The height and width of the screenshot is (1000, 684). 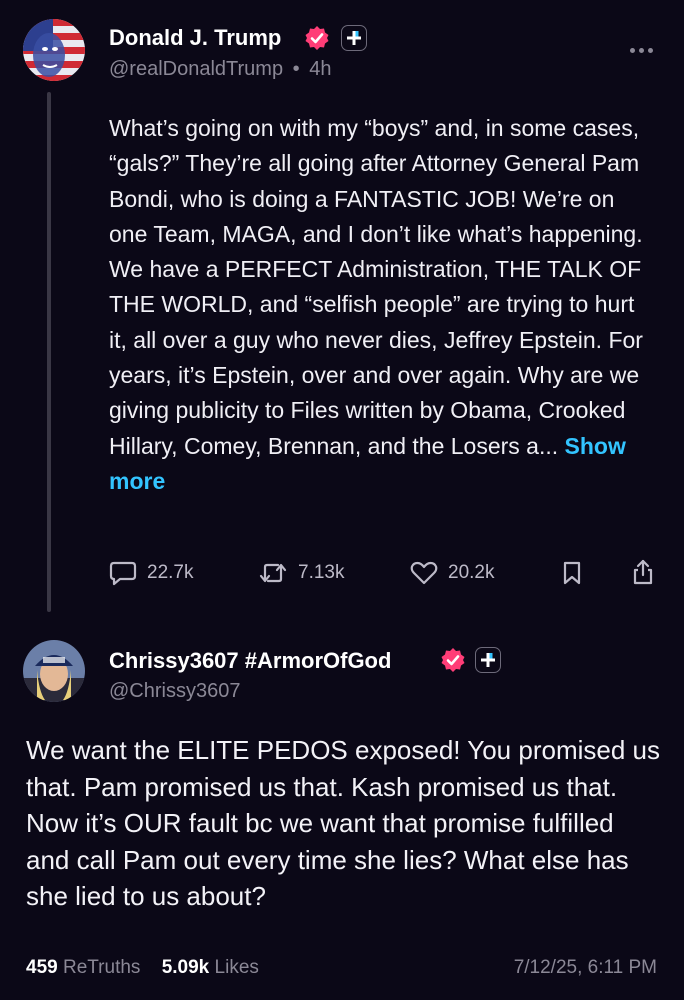 I want to click on reply-author-name: Chrissy3607 #ArmorOfGod, so click(x=250, y=661).